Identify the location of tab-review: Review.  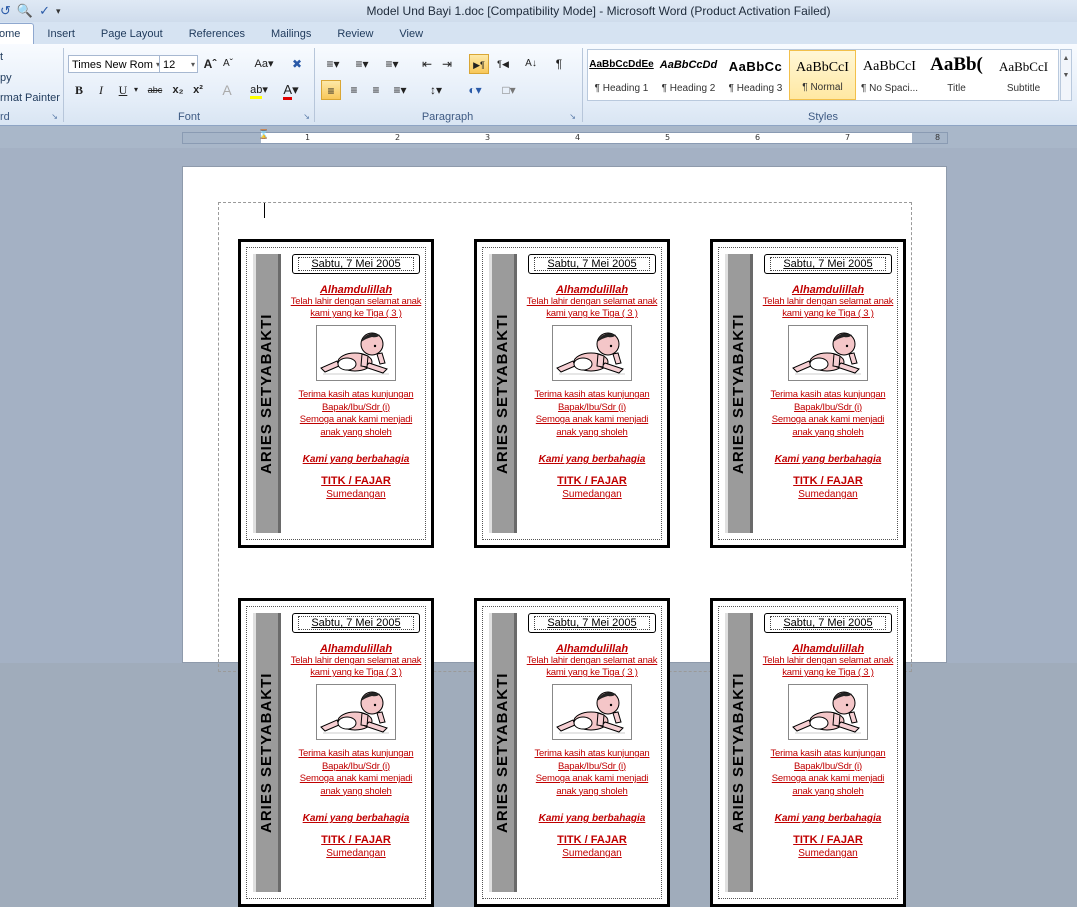
(355, 34).